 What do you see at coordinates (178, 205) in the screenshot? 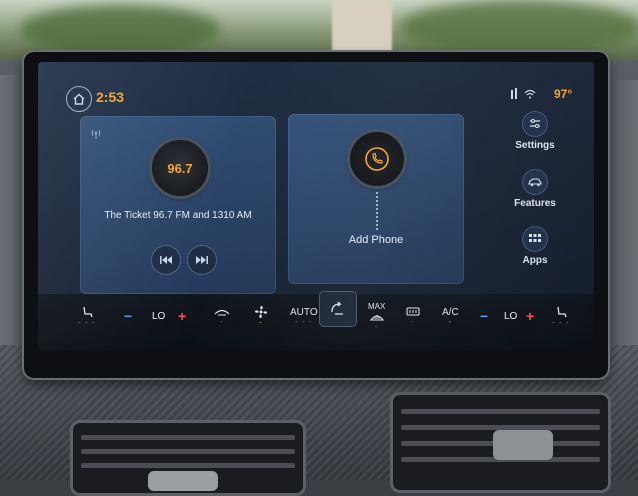
I see `radio-card: 96.7 The Ticket 96.7 FM and 1310 AM` at bounding box center [178, 205].